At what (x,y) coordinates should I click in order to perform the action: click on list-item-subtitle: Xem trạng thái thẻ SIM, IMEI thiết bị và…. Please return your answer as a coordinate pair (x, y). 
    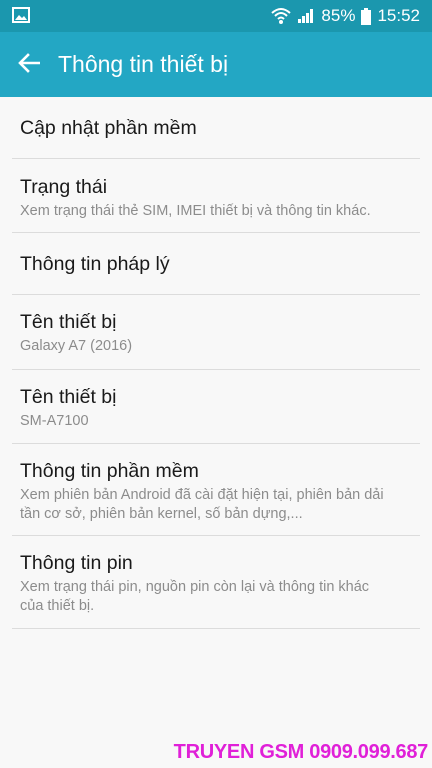
    Looking at the image, I should click on (195, 211).